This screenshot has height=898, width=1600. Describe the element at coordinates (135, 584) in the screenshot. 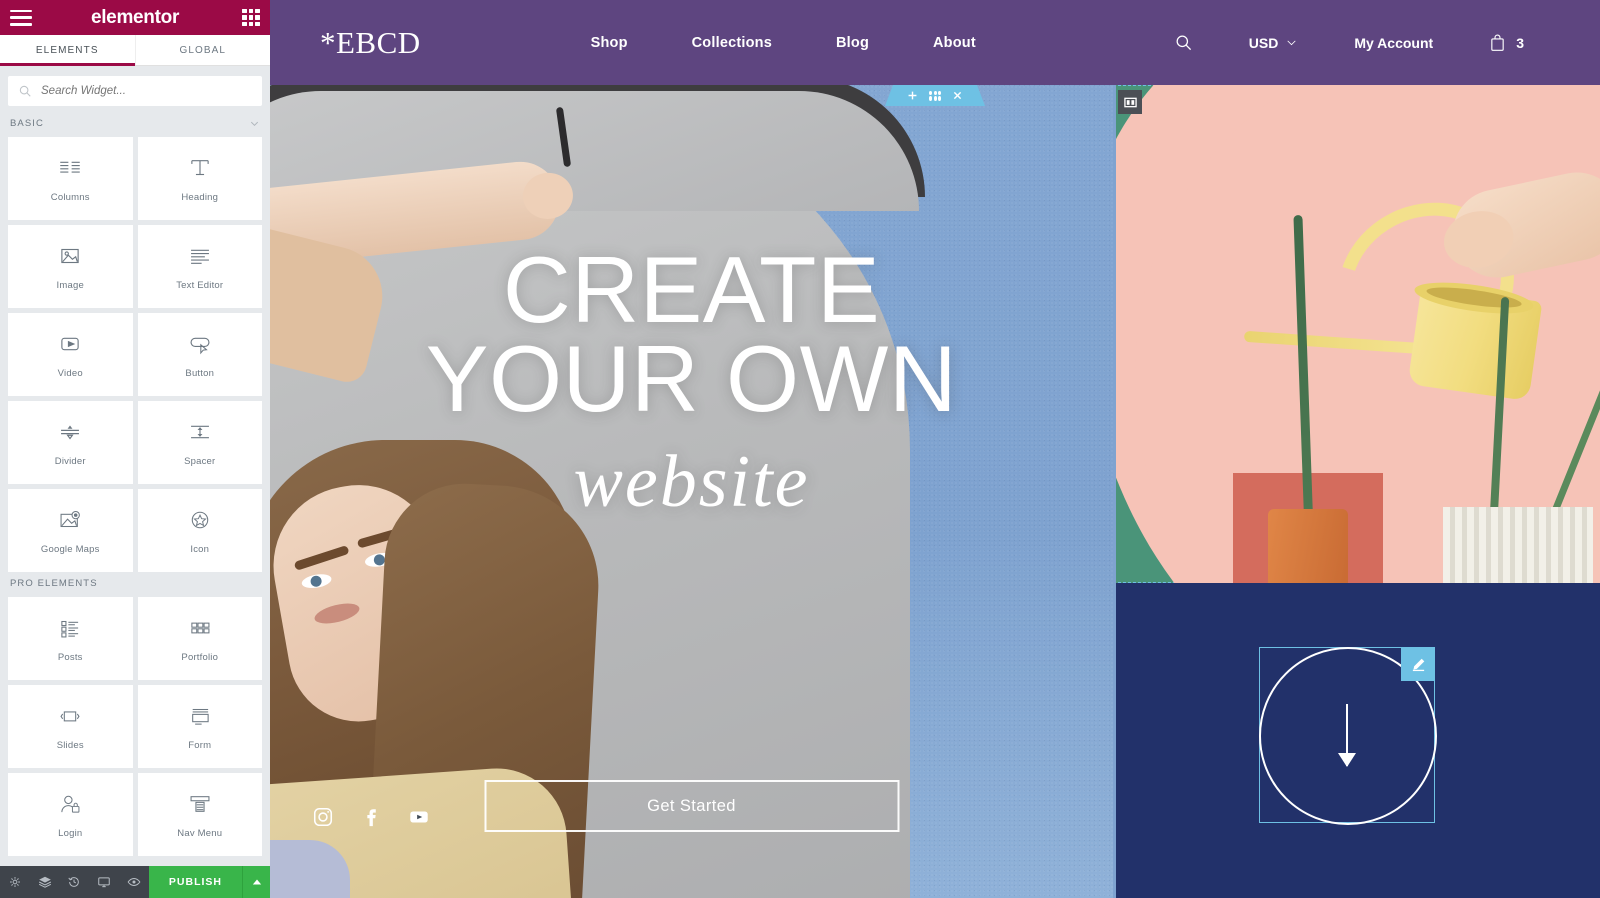

I see `section-title-pro-elements: PRO ELEMENTS` at that location.